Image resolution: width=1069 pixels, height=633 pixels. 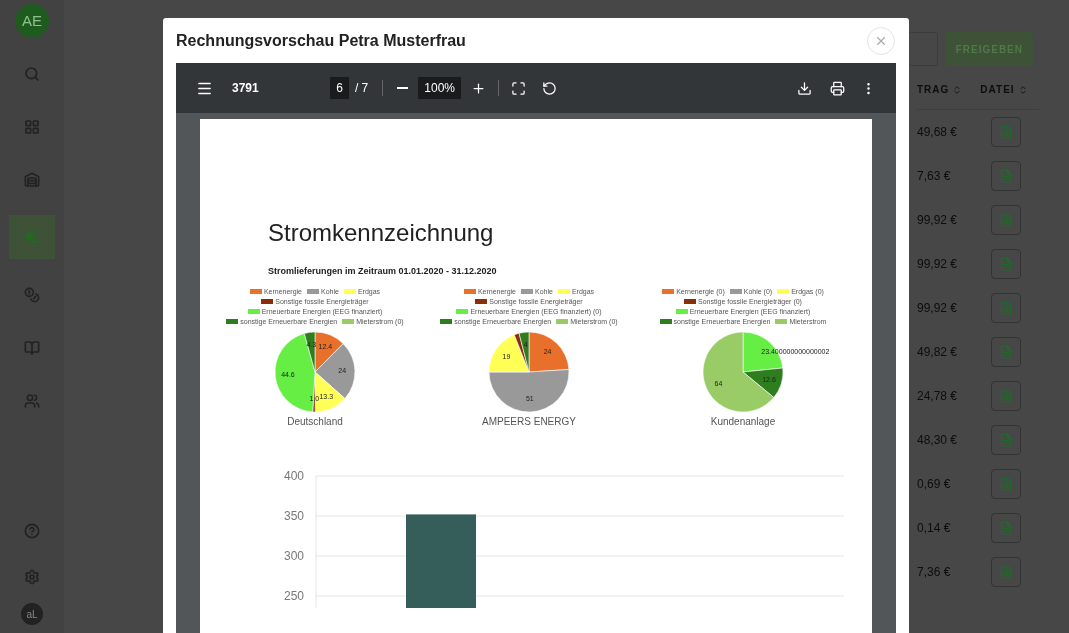 I want to click on chart-title: AMPEERS ENERGY, so click(x=529, y=421).